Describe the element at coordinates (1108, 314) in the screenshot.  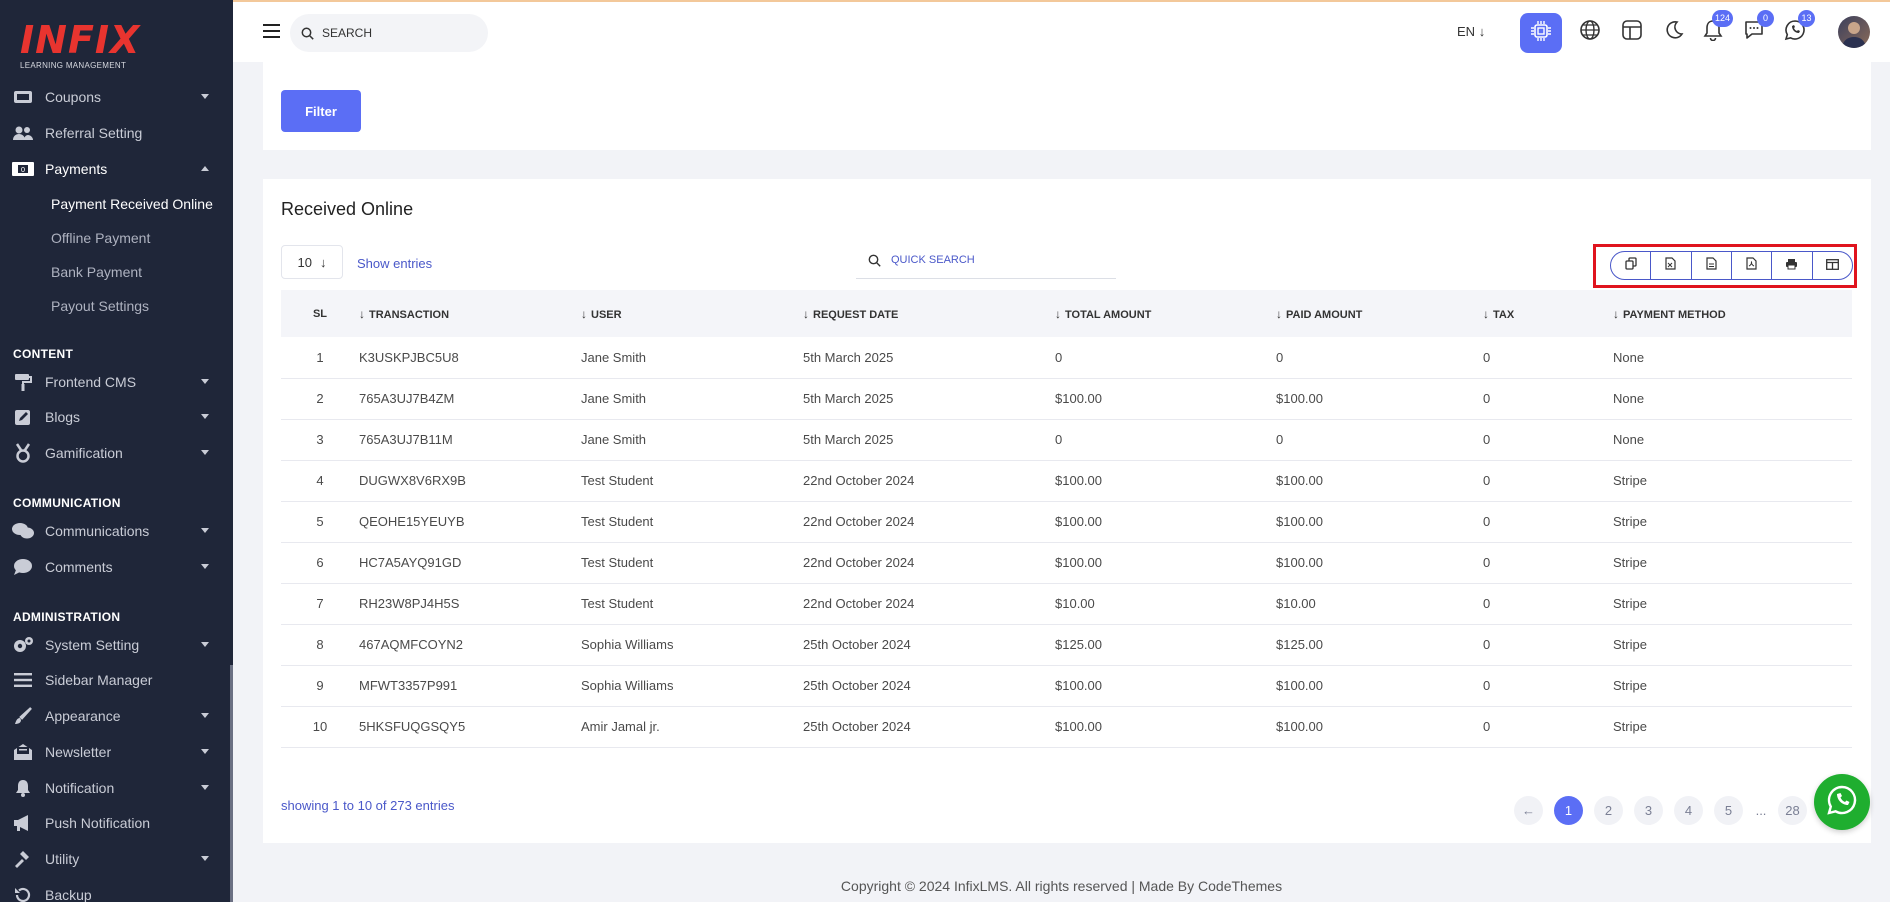
I see `column-header-label: TOTAL AMOUNT` at that location.